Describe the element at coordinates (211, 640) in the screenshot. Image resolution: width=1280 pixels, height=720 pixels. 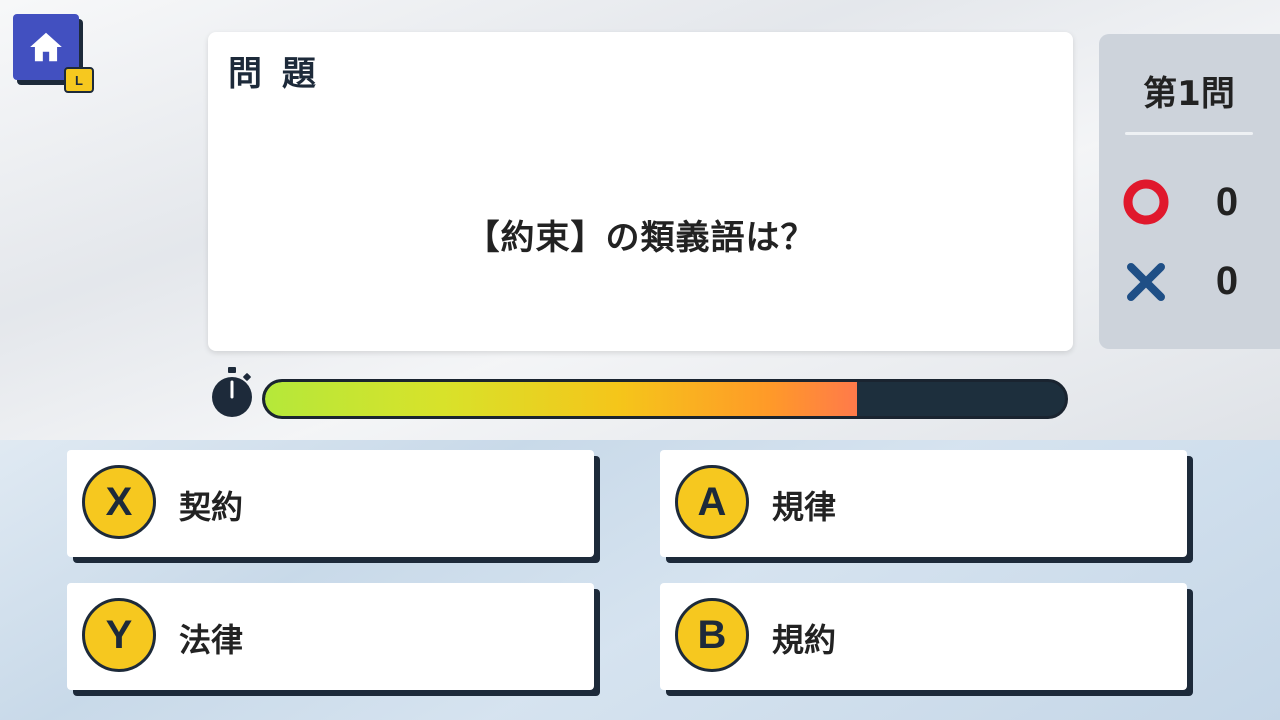
I see `answer-label: 法律` at that location.